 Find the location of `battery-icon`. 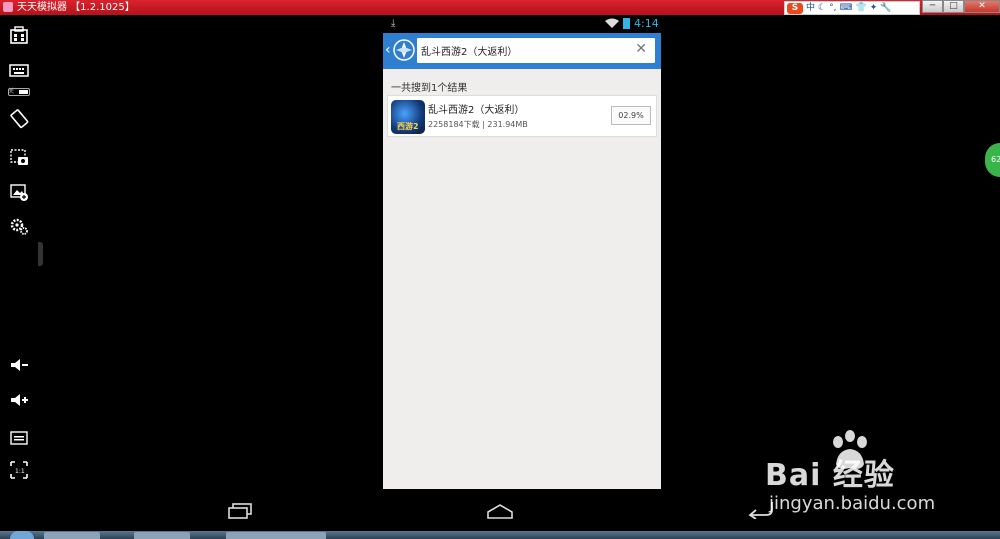

battery-icon is located at coordinates (626, 23).